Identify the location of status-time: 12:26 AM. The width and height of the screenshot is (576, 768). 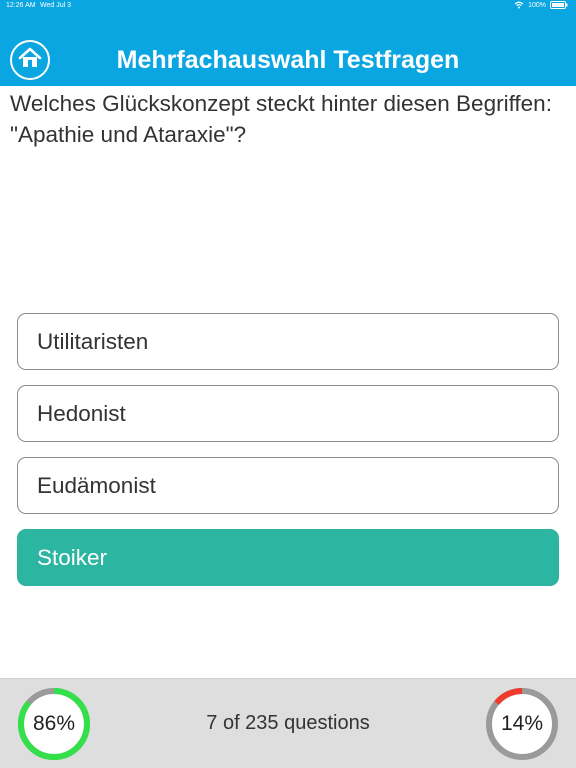
(21, 5).